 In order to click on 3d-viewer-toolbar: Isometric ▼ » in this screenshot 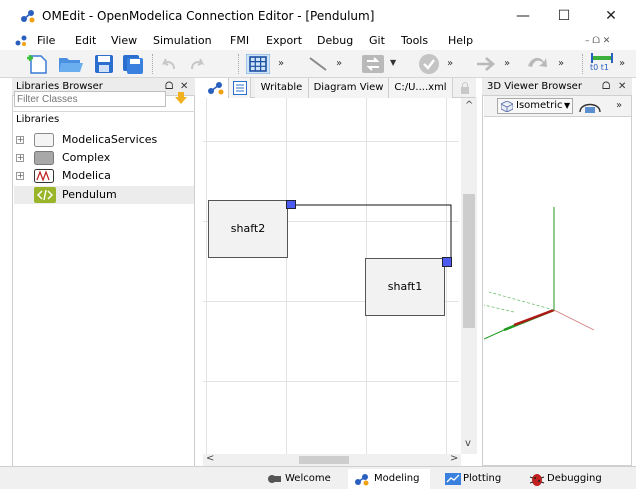, I will do `click(557, 106)`.